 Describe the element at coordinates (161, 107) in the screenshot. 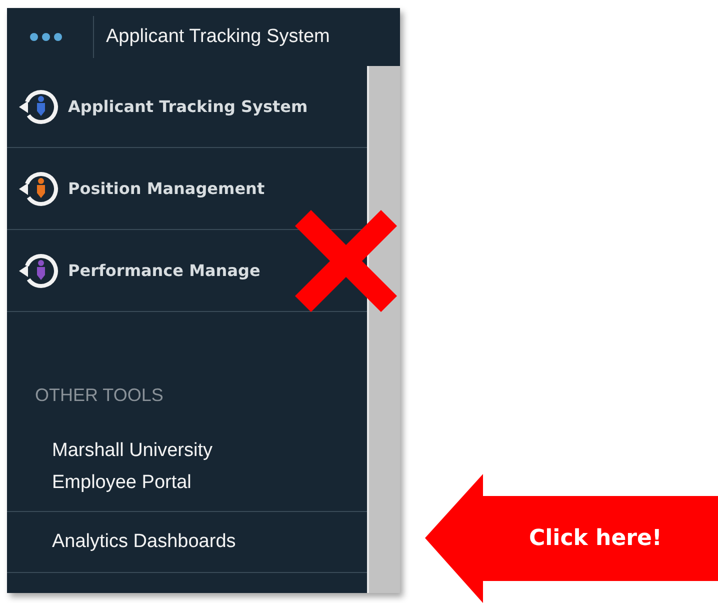

I see `module-item: Applicant Tracking System` at that location.